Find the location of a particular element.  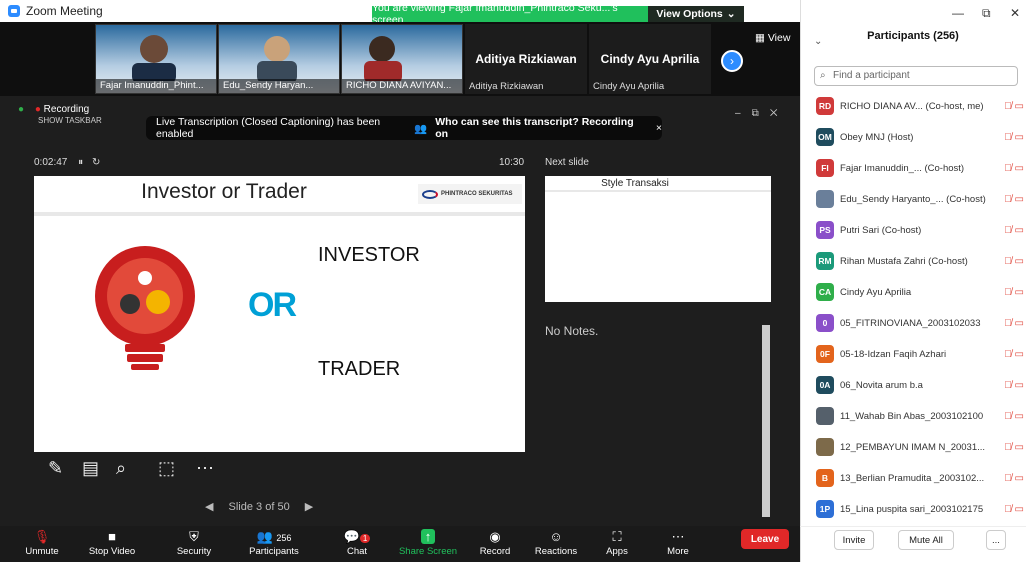

search-placeholder: Find a participant is located at coordinates (871, 75).